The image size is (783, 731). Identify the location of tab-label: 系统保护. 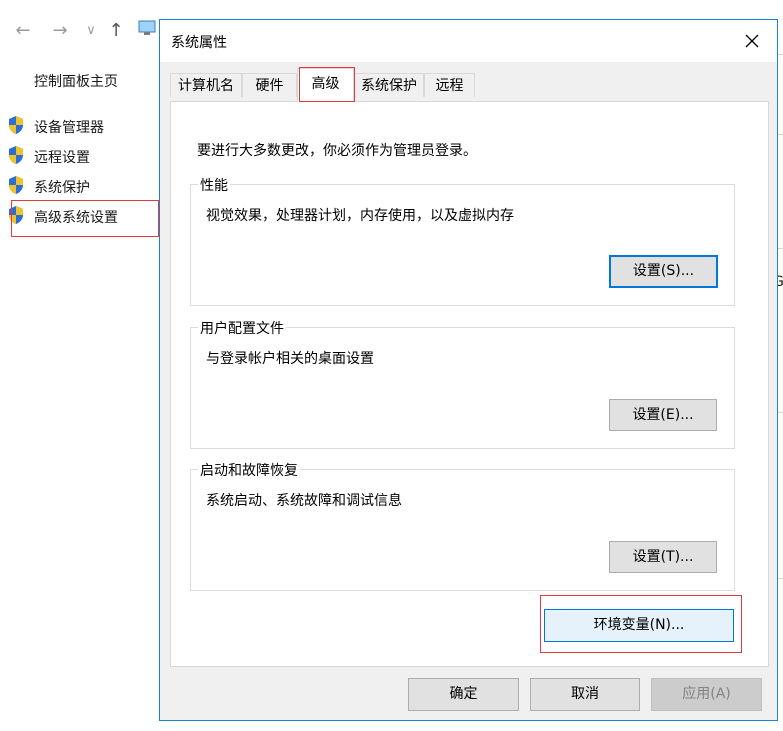
(389, 86).